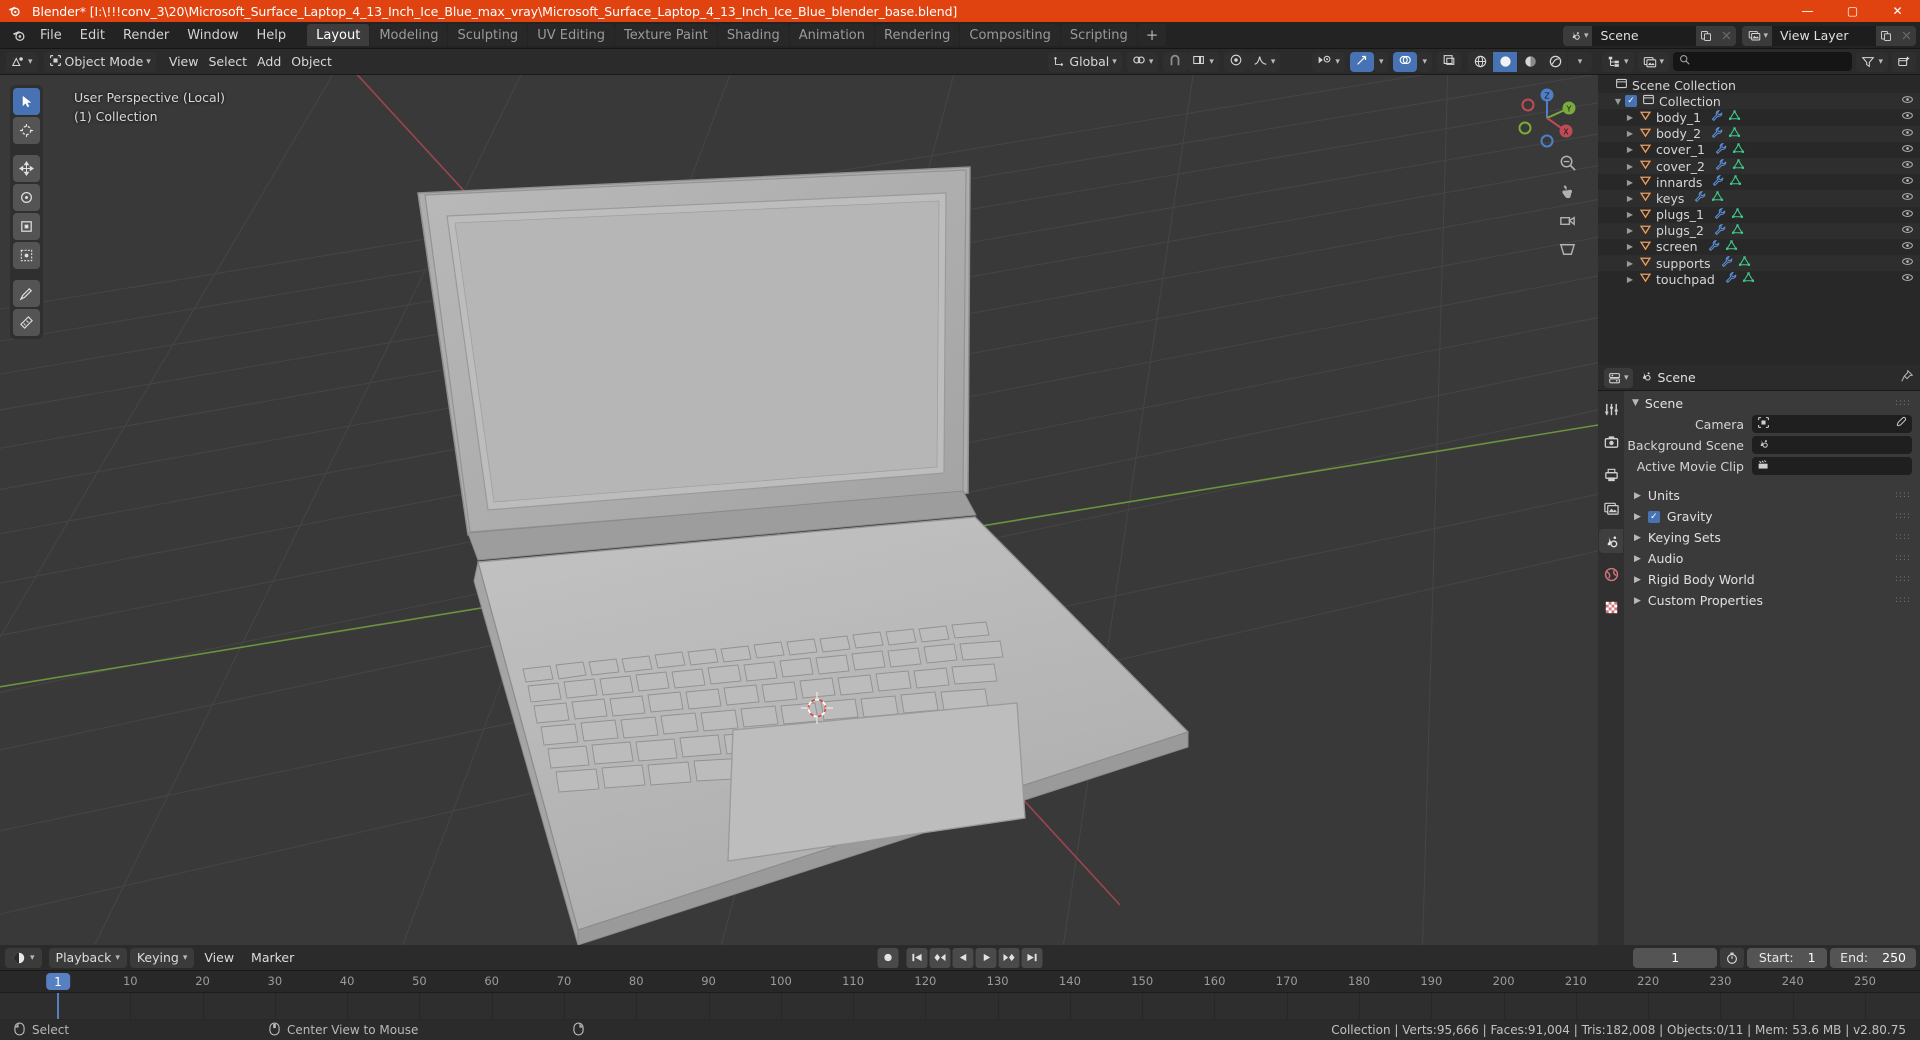  Describe the element at coordinates (1907, 378) in the screenshot. I see `pin-icon` at that location.